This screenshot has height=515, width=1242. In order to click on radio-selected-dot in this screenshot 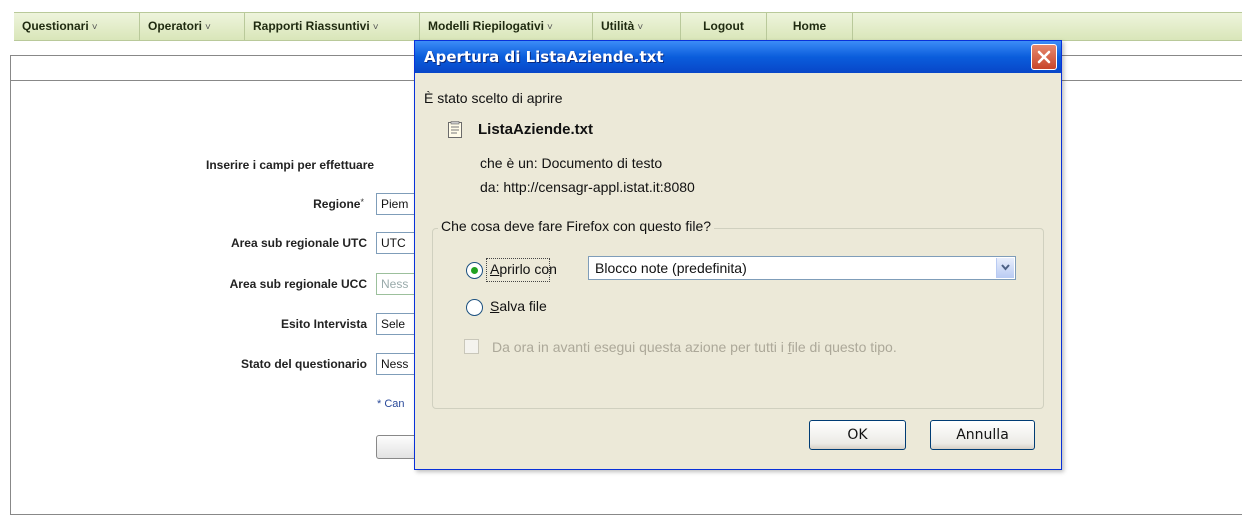, I will do `click(474, 270)`.